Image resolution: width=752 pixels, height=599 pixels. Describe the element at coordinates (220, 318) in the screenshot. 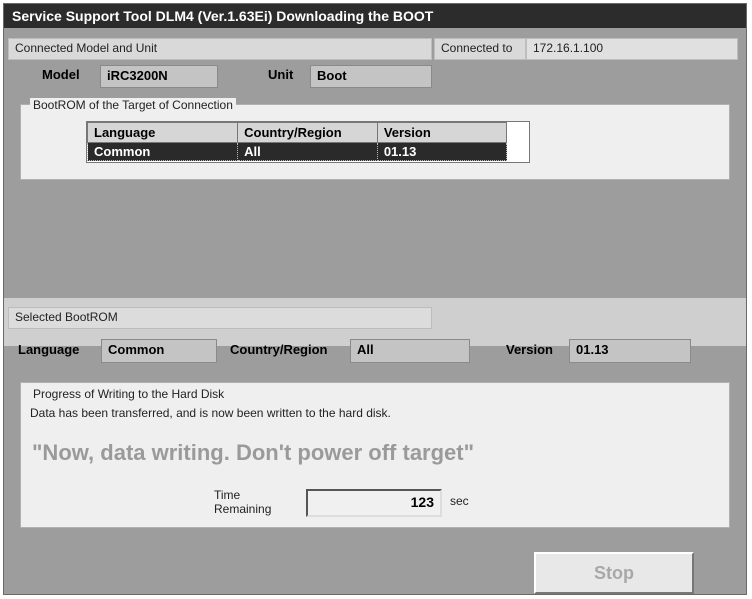

I see `selected-bootrom-section-label: Selected BootROM` at that location.